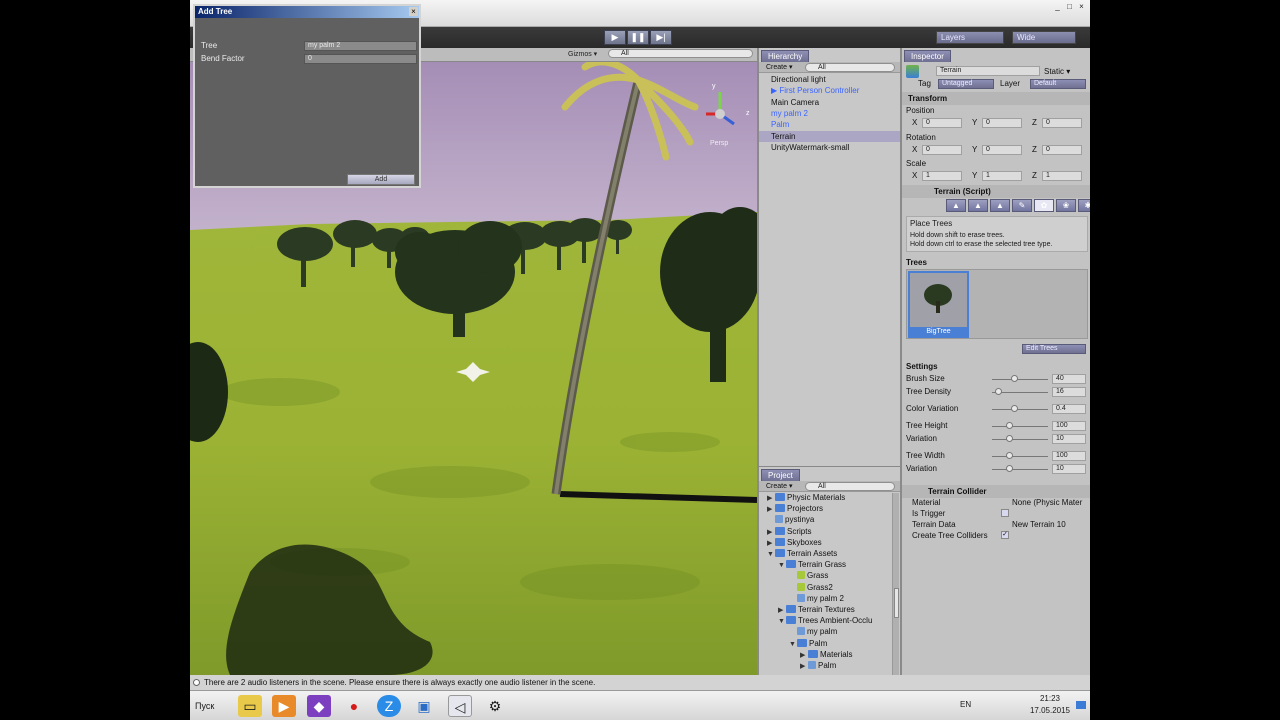 The height and width of the screenshot is (720, 1280). What do you see at coordinates (389, 706) in the screenshot?
I see `zona-icon: Z` at bounding box center [389, 706].